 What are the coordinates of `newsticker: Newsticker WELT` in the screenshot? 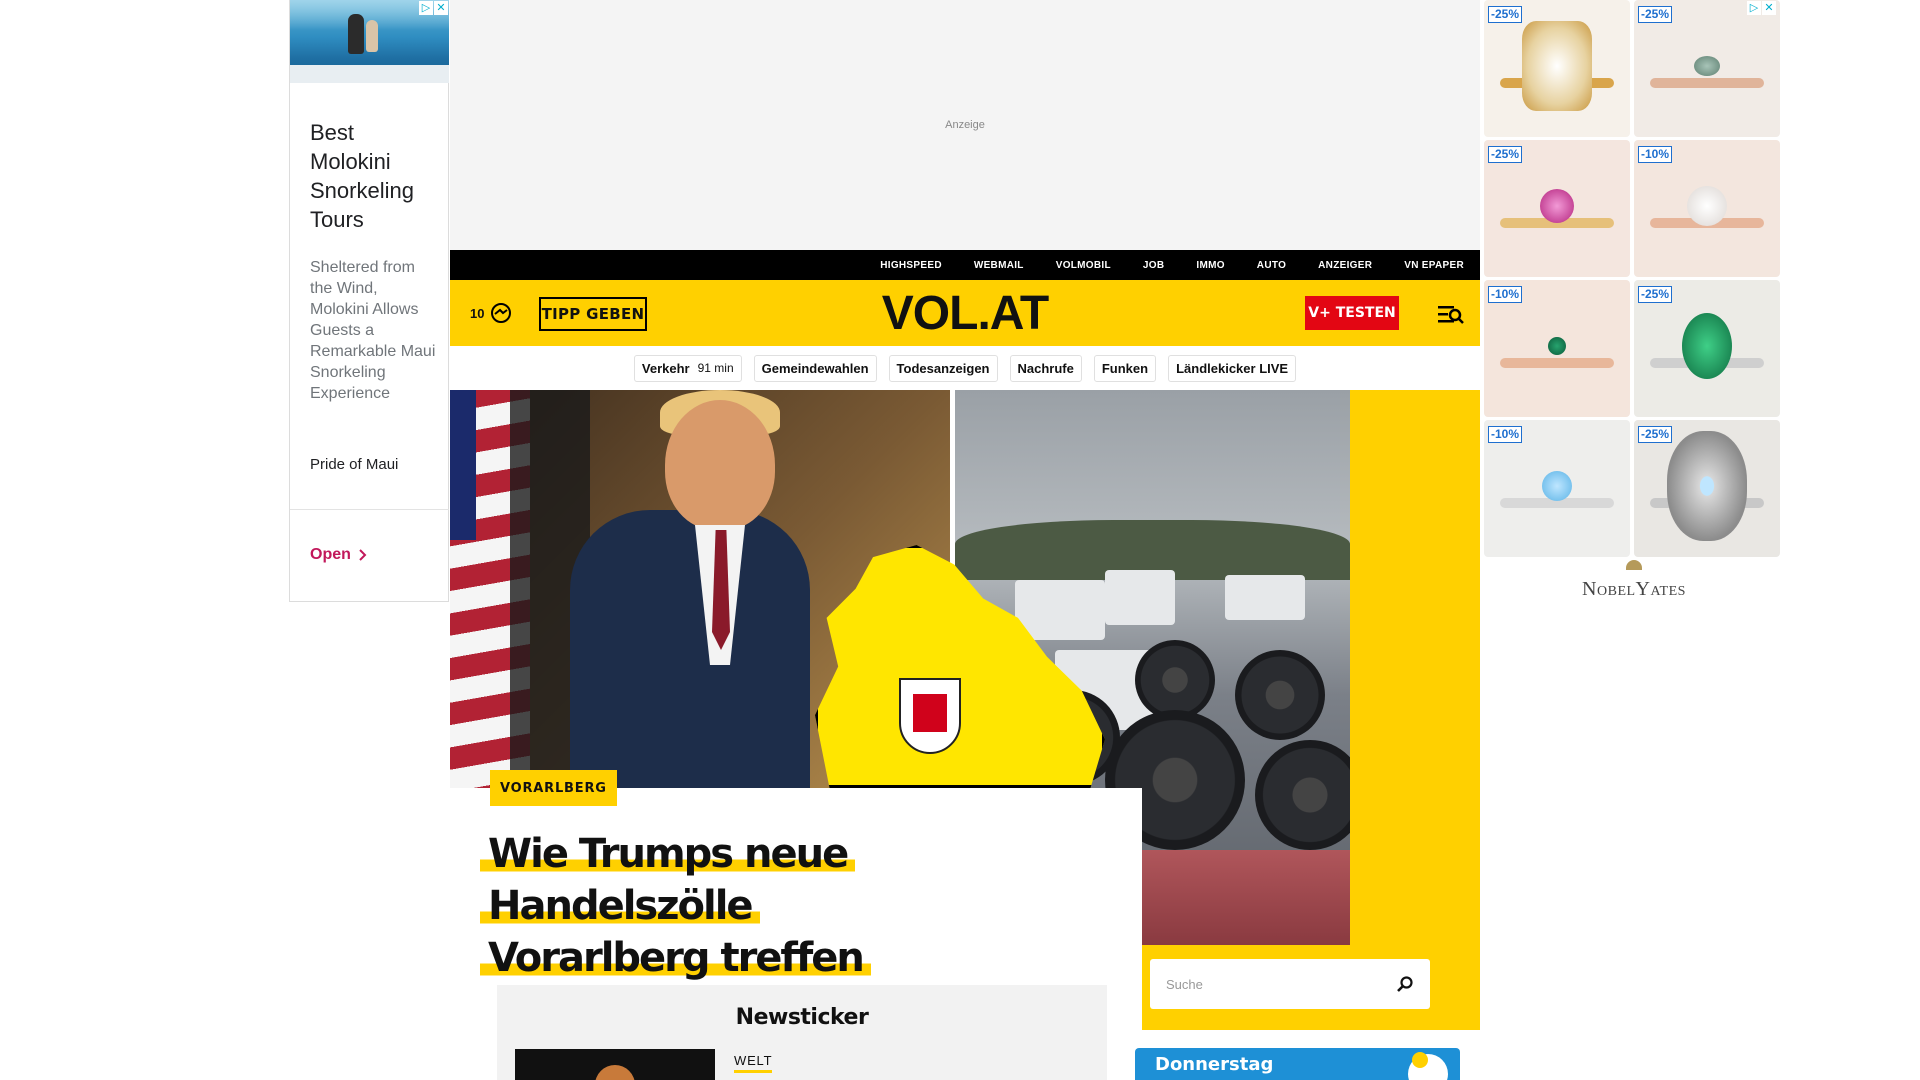 It's located at (802, 1032).